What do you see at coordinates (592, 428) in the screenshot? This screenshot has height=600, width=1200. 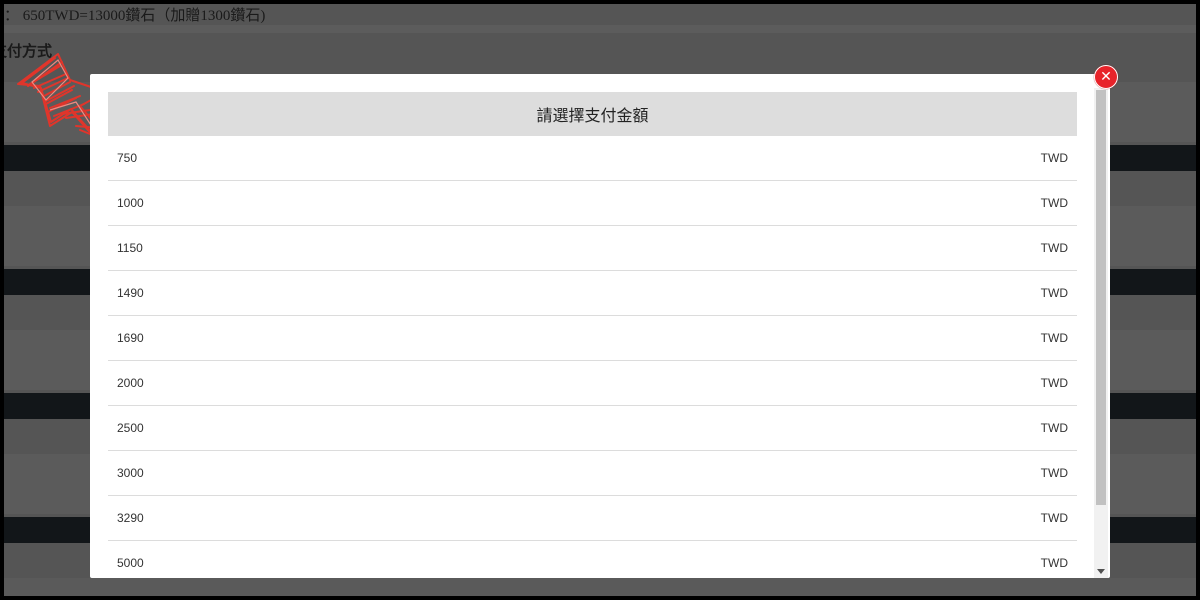 I see `amount-option-2500: 2500 TWD` at bounding box center [592, 428].